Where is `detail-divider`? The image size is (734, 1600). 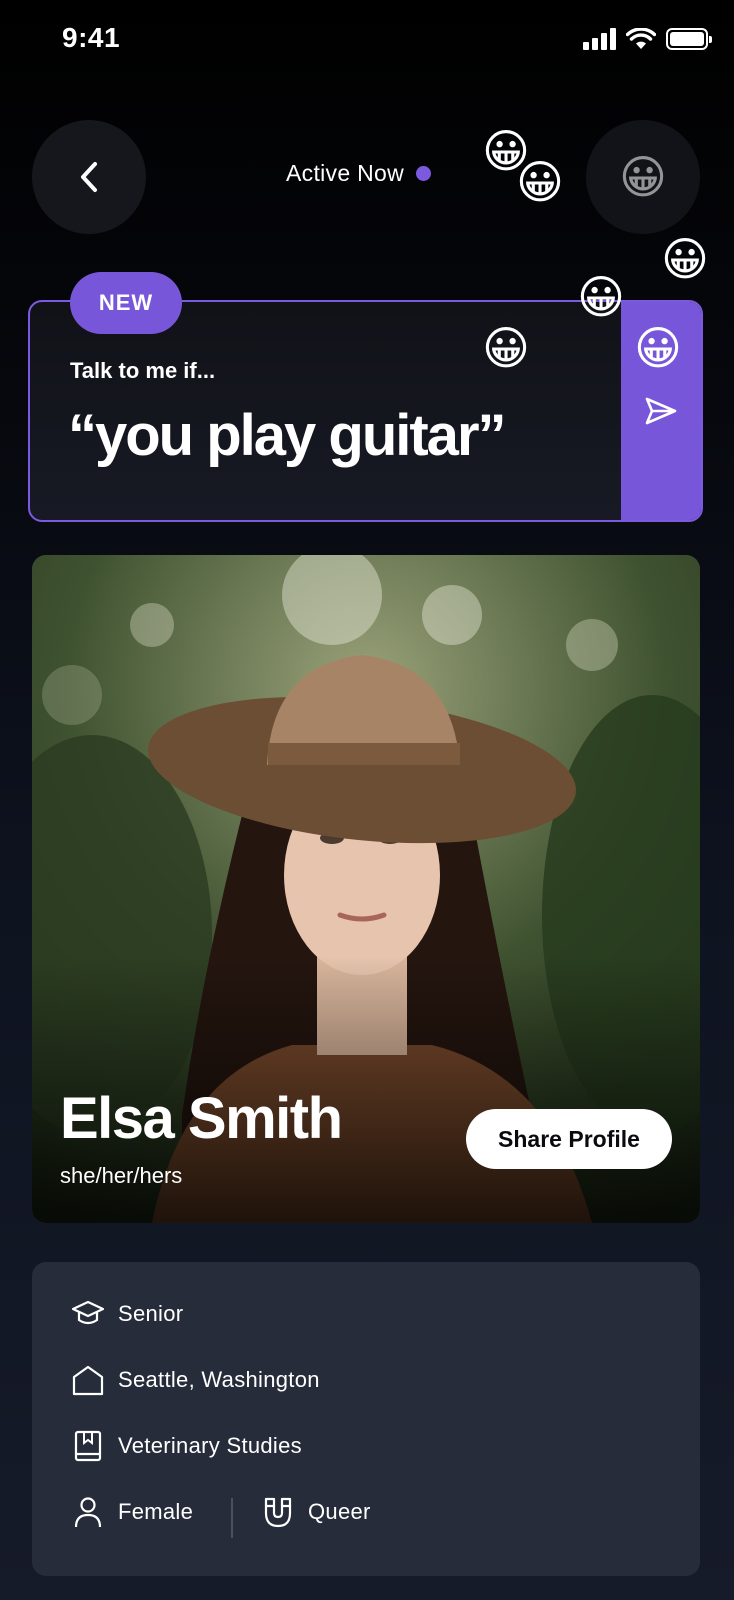 detail-divider is located at coordinates (232, 1518).